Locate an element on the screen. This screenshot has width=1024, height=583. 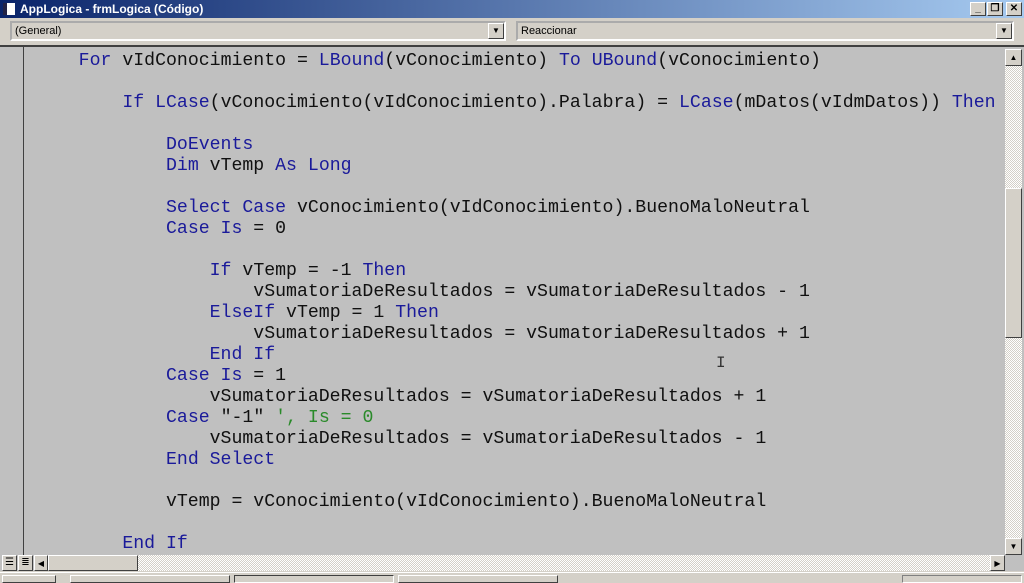
vertical-scrollbar: ▲ ▼ is located at coordinates (1013, 302).